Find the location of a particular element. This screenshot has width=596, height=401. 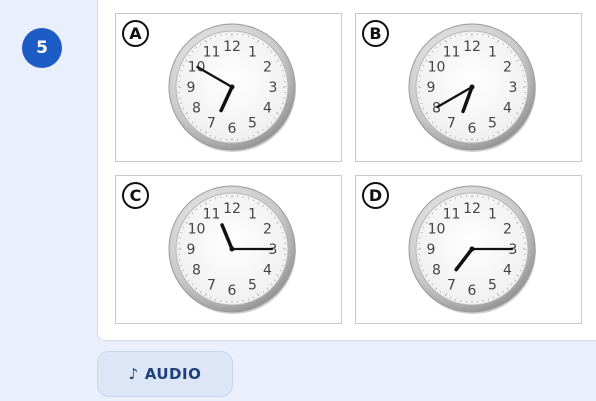

option-letter-a: A is located at coordinates (135, 33).